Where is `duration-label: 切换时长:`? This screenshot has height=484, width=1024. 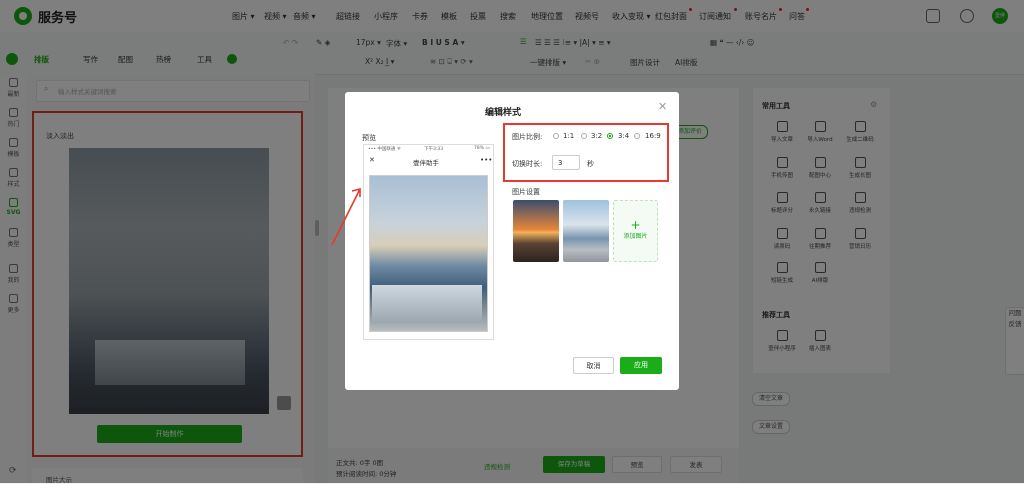 duration-label: 切换时长: is located at coordinates (527, 164).